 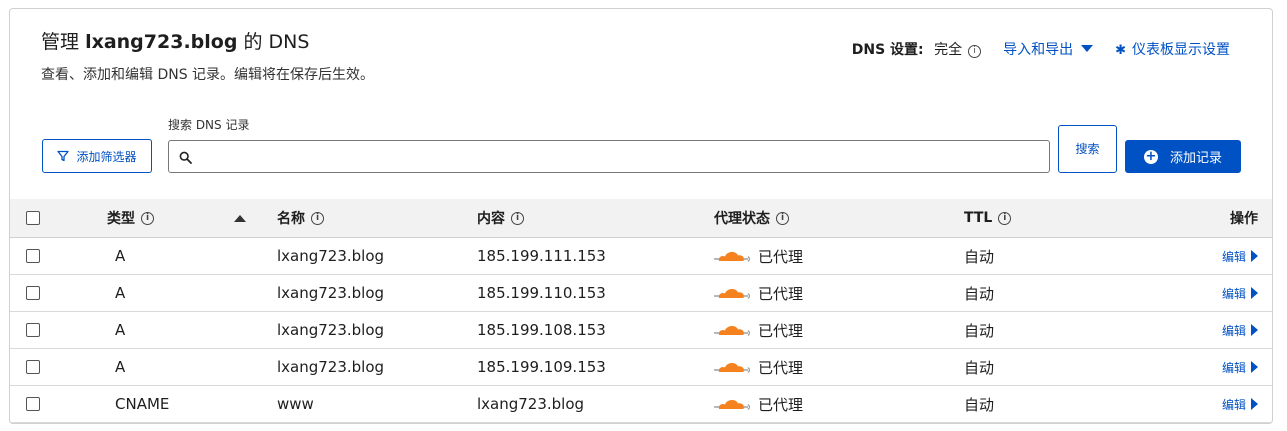 I want to click on search-label: 搜索 DNS 记录, so click(x=209, y=125).